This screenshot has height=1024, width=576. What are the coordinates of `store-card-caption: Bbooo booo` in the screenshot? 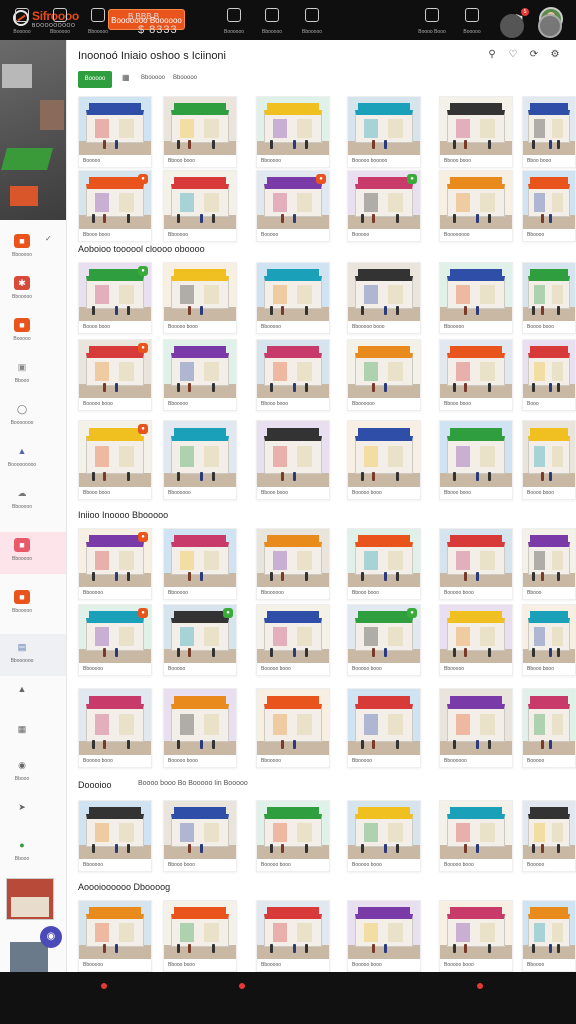 It's located at (540, 669).